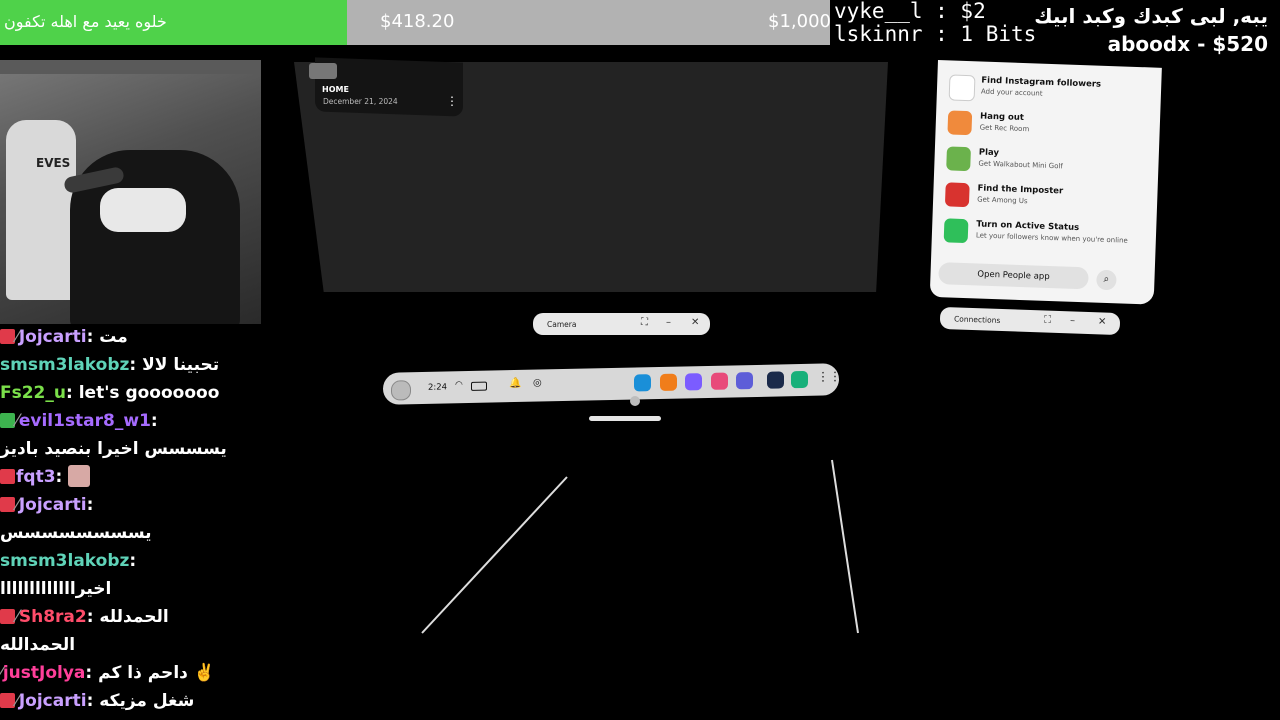 Image resolution: width=1280 pixels, height=720 pixels. I want to click on controller-rays, so click(640, 546).